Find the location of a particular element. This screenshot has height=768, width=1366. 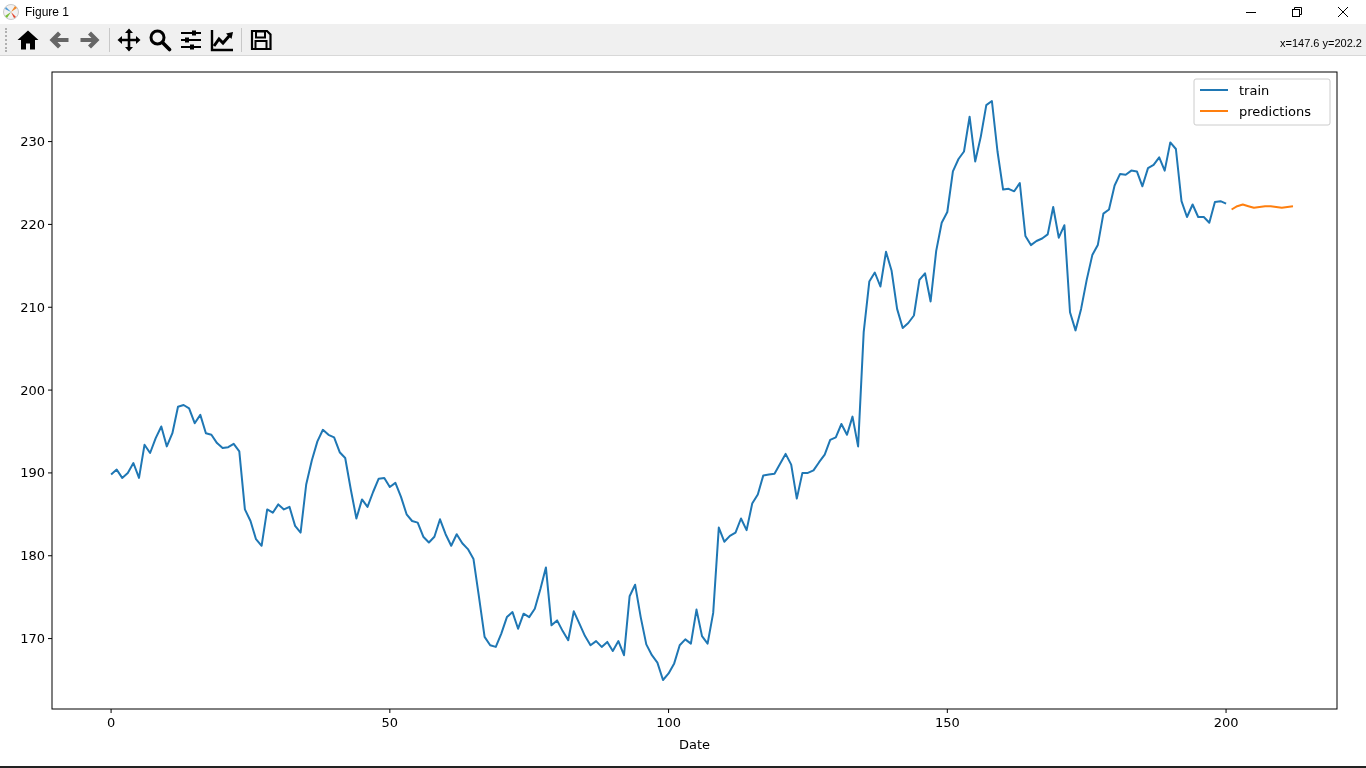

tick-label: 180 is located at coordinates (32, 556).